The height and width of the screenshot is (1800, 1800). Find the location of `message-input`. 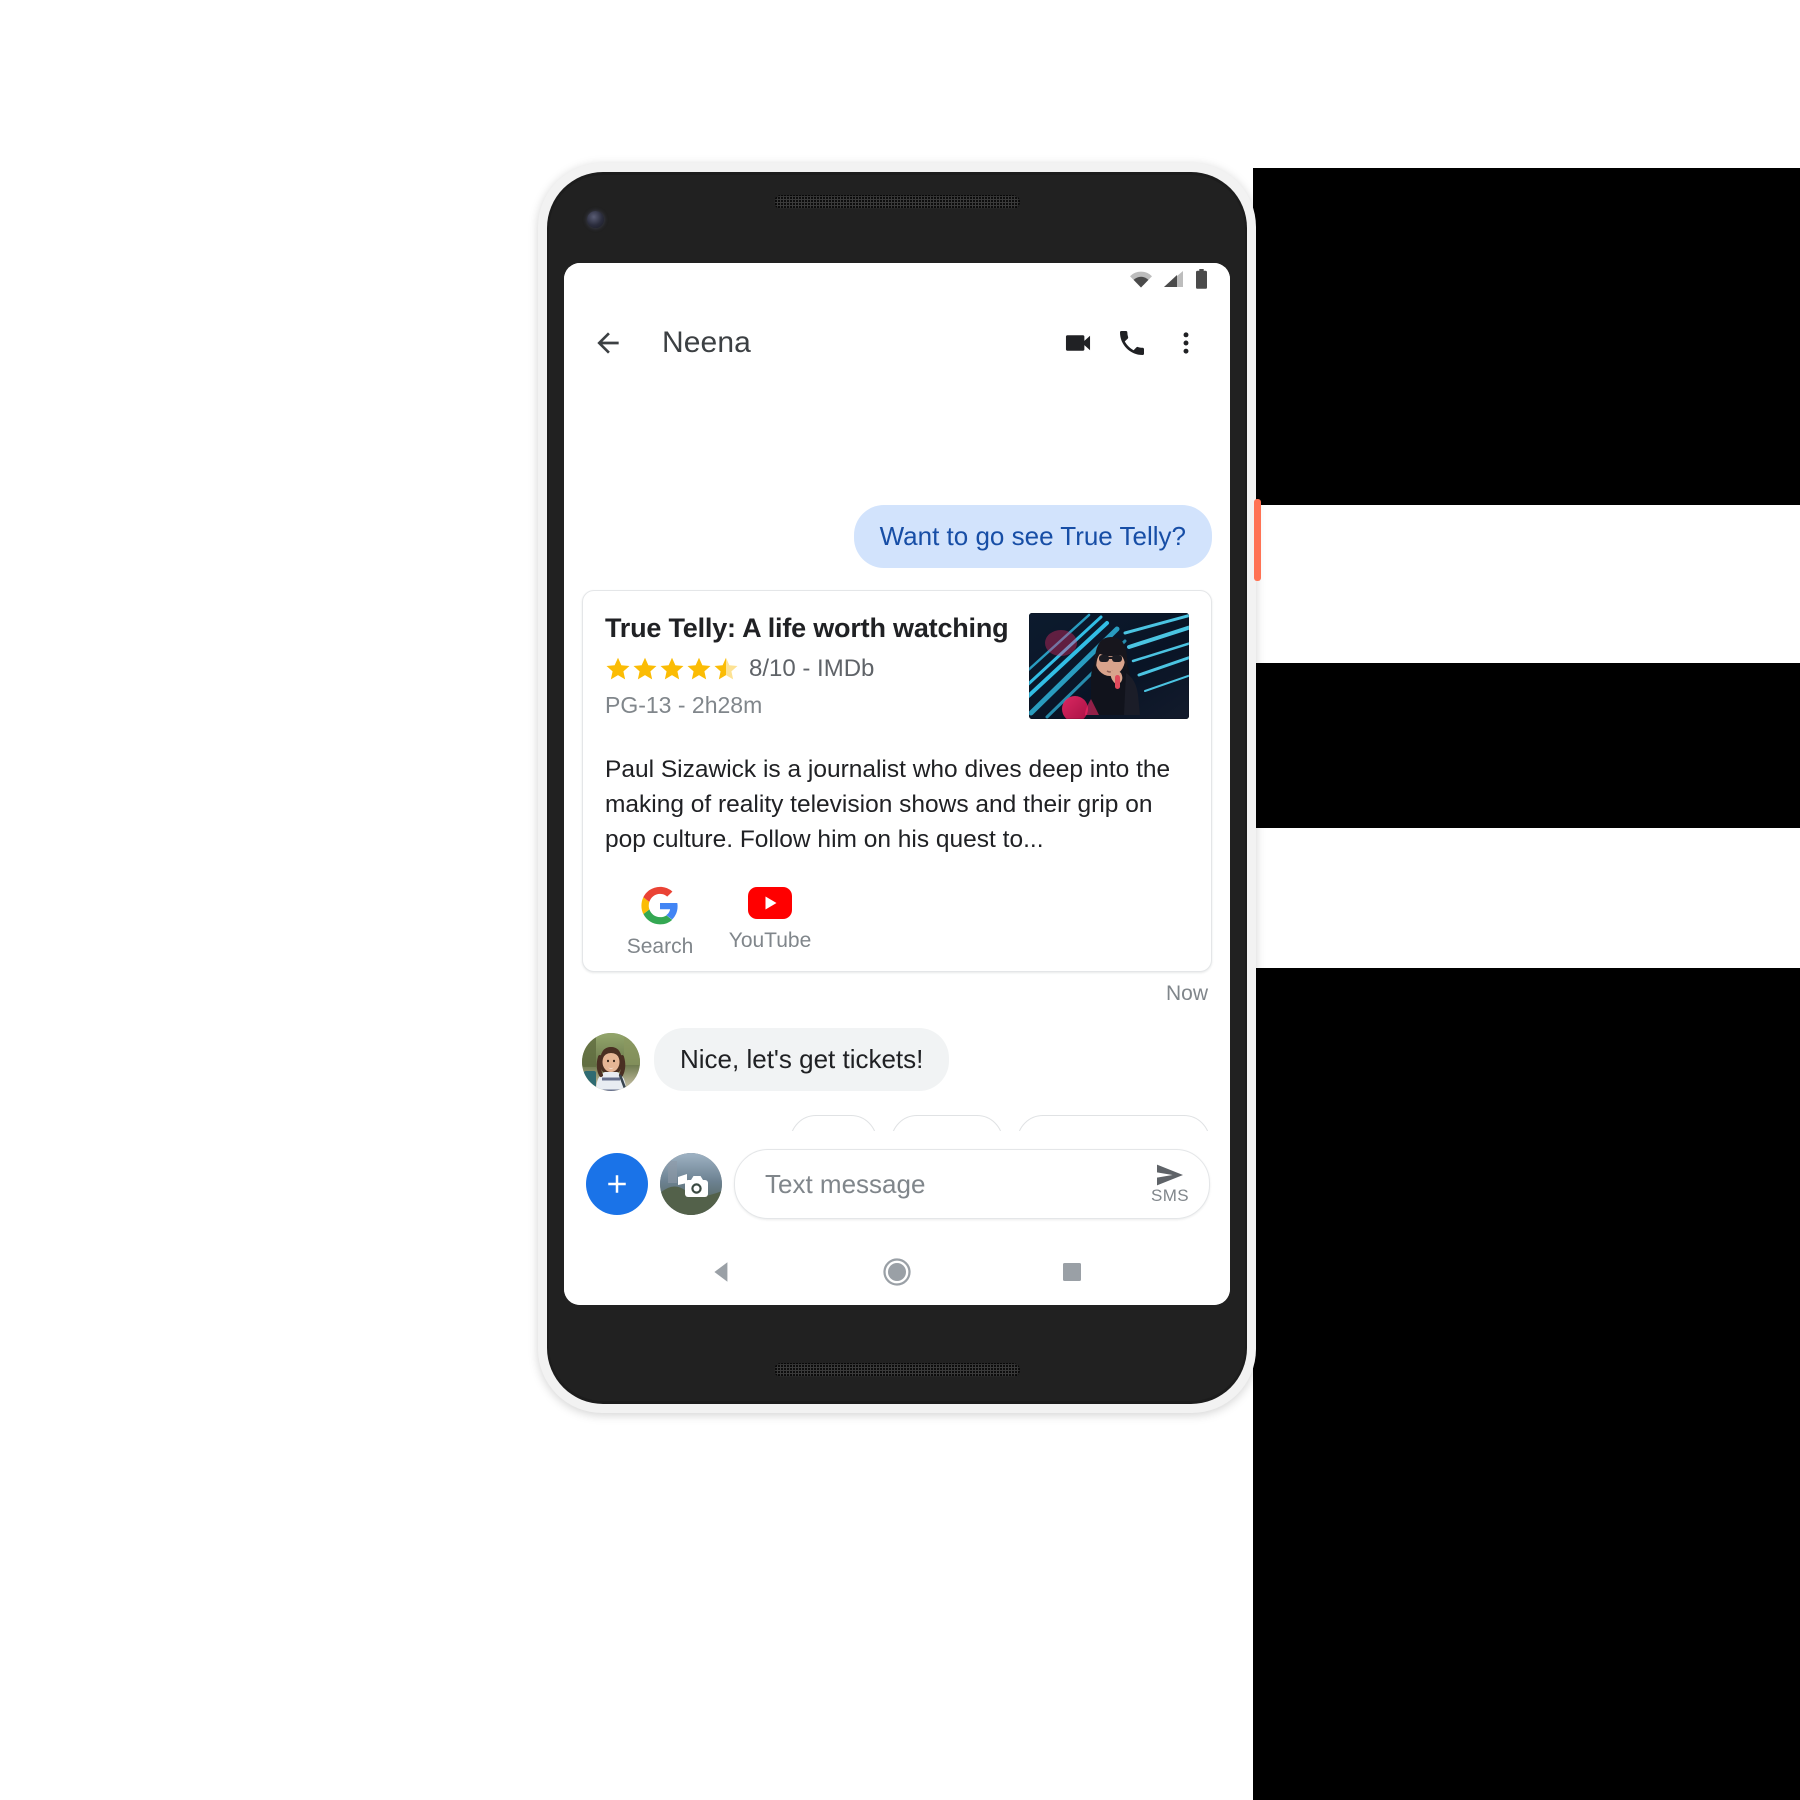

message-input is located at coordinates (954, 1184).